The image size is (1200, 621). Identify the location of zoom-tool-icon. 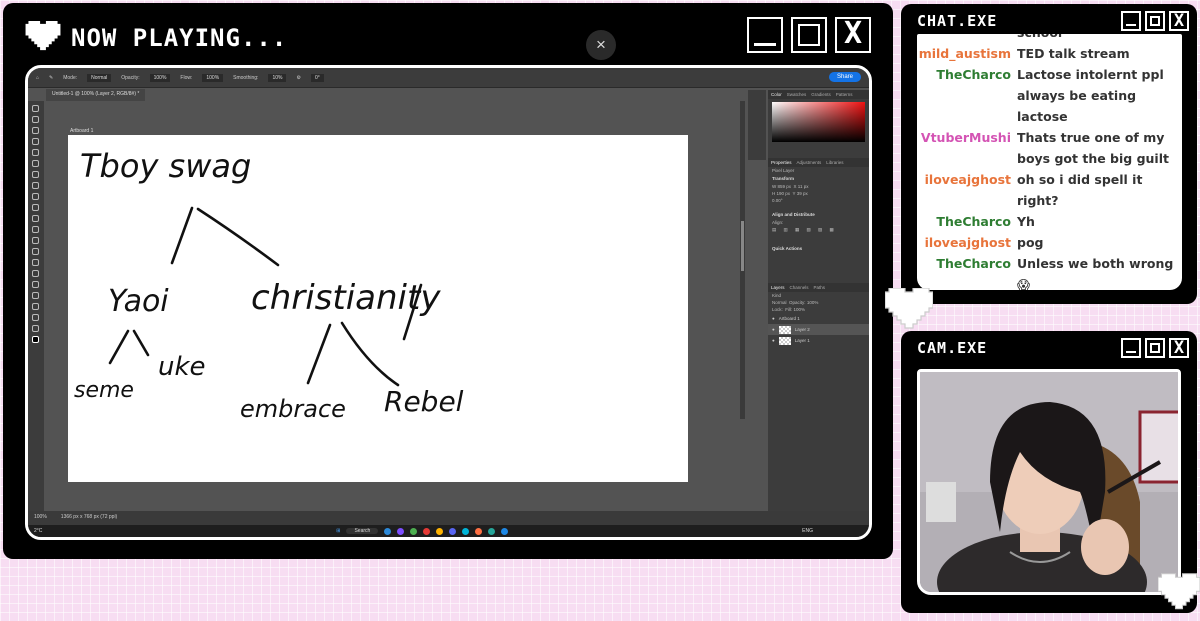
(35, 328).